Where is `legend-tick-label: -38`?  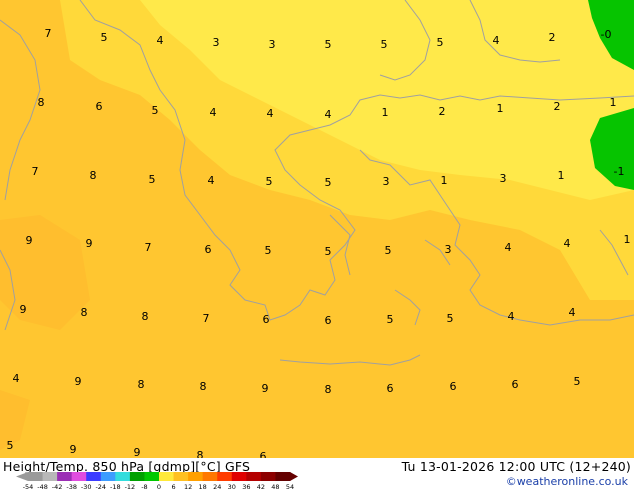 legend-tick-label: -38 is located at coordinates (71, 486).